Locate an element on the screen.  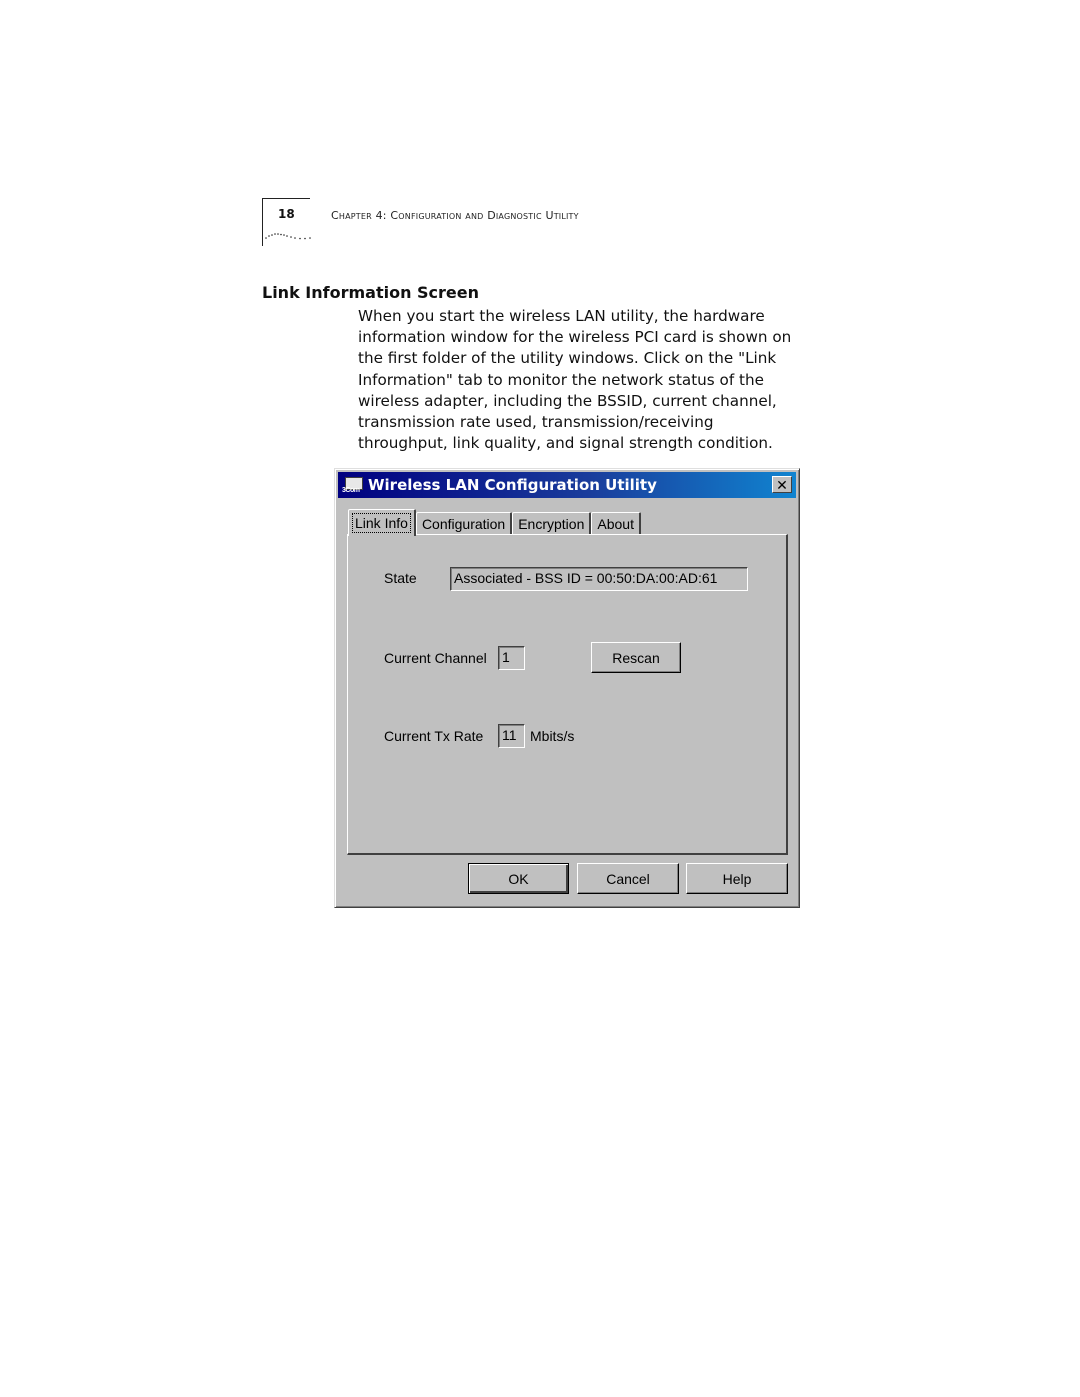
current-channel-label: Current Channel is located at coordinates (435, 658).